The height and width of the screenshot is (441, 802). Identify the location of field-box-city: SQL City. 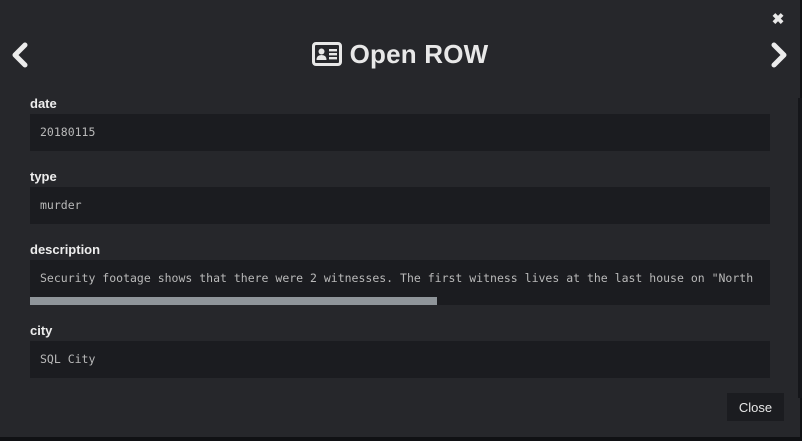
(400, 359).